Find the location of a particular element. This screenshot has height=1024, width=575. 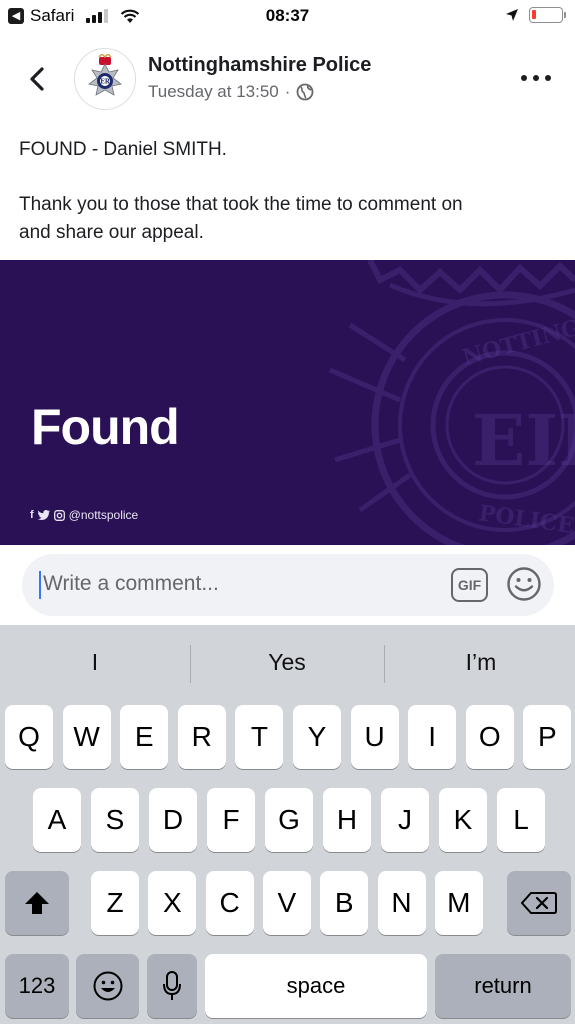

emoji-keyboard-key is located at coordinates (107, 986).